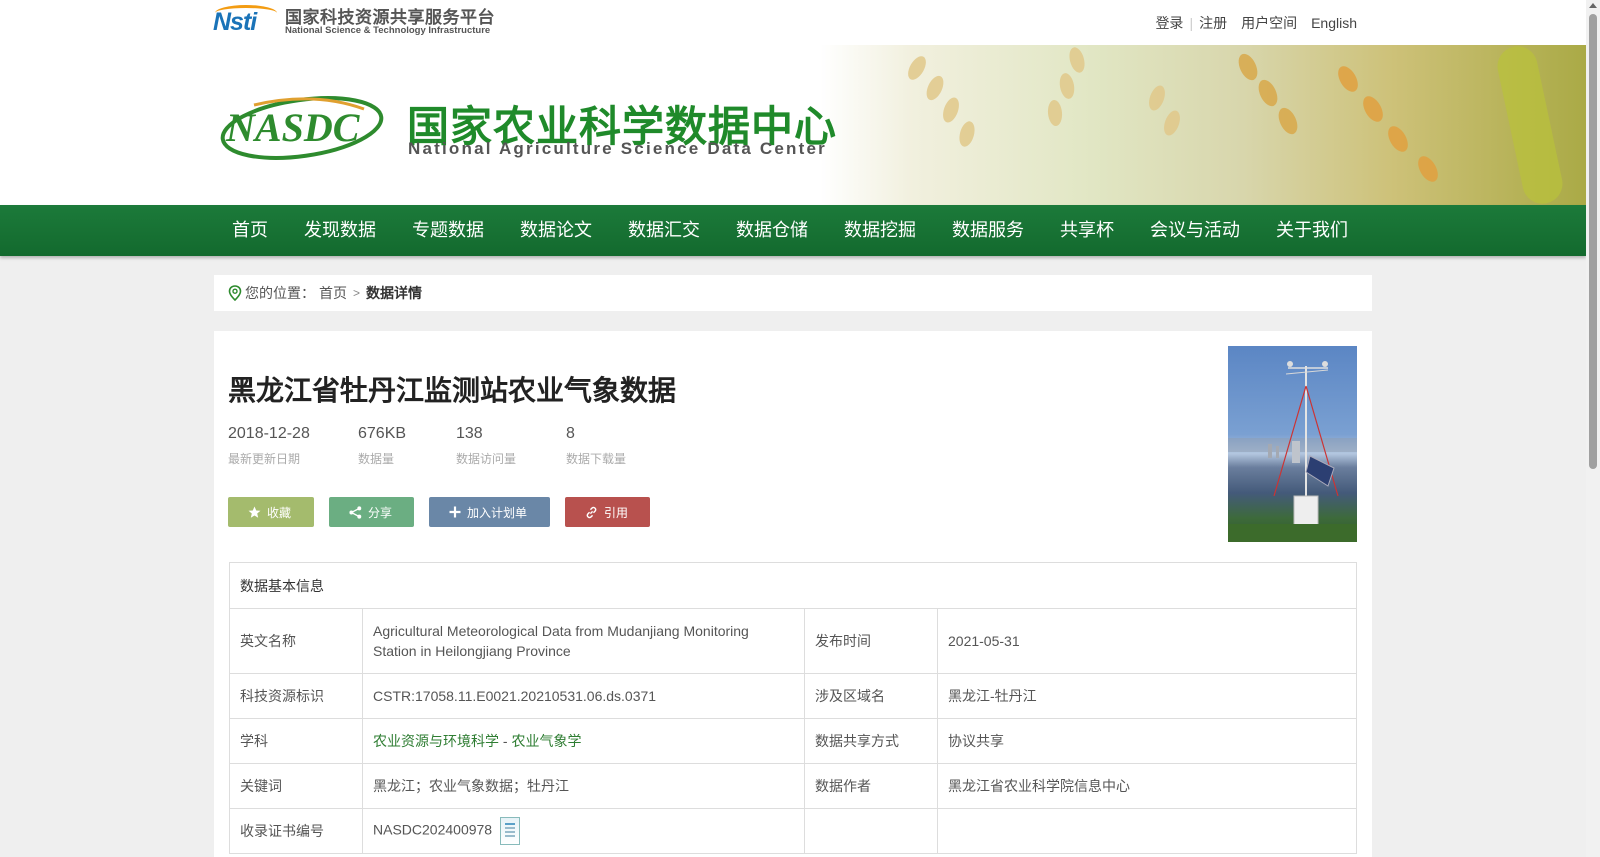 This screenshot has height=857, width=1600. Describe the element at coordinates (382, 433) in the screenshot. I see `stat-value: 676KB` at that location.